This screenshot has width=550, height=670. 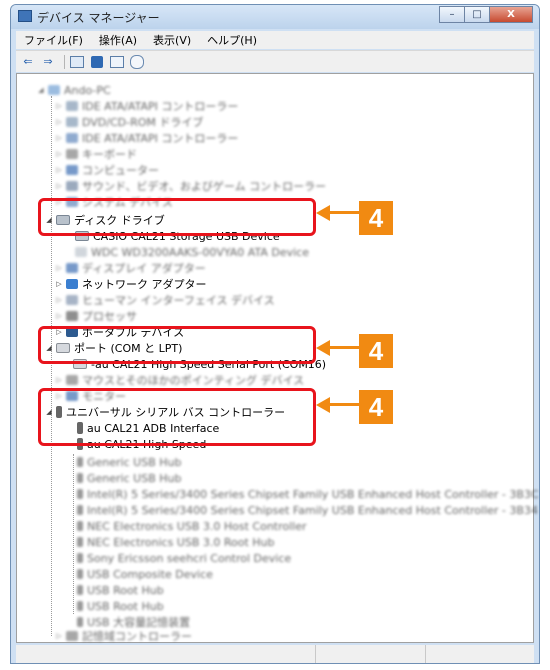 I want to click on menu-view: 表示(V), so click(x=172, y=40).